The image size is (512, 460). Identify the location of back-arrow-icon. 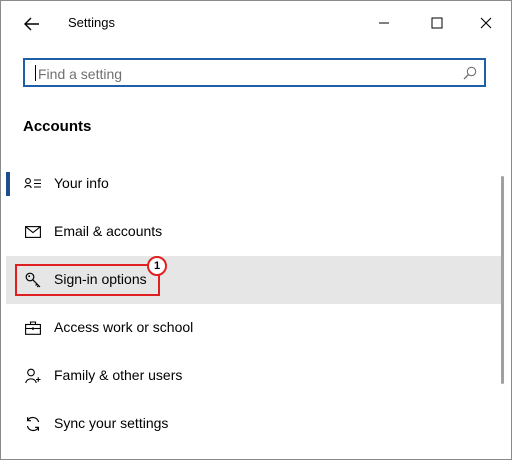
(31, 24).